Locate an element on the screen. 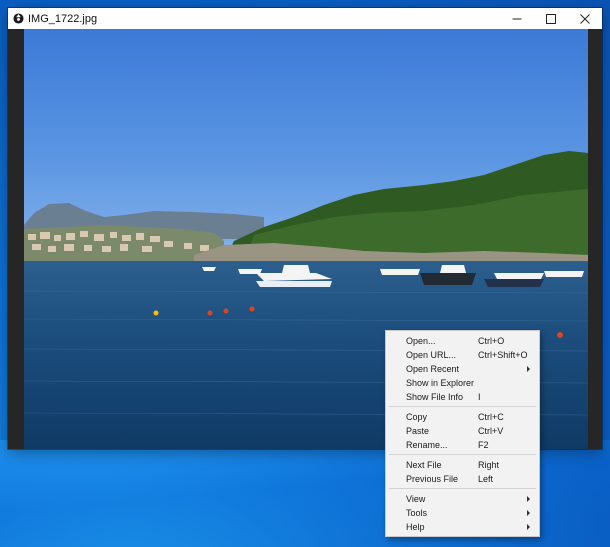 The image size is (610, 547). menu-item-label: Show in Explorer is located at coordinates (440, 383).